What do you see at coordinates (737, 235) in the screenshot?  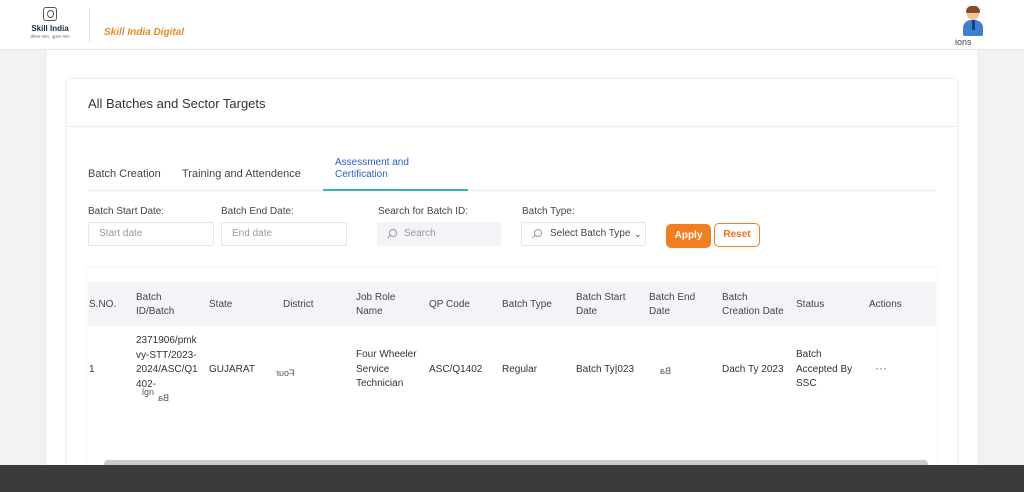 I see `reset-button: Reset` at bounding box center [737, 235].